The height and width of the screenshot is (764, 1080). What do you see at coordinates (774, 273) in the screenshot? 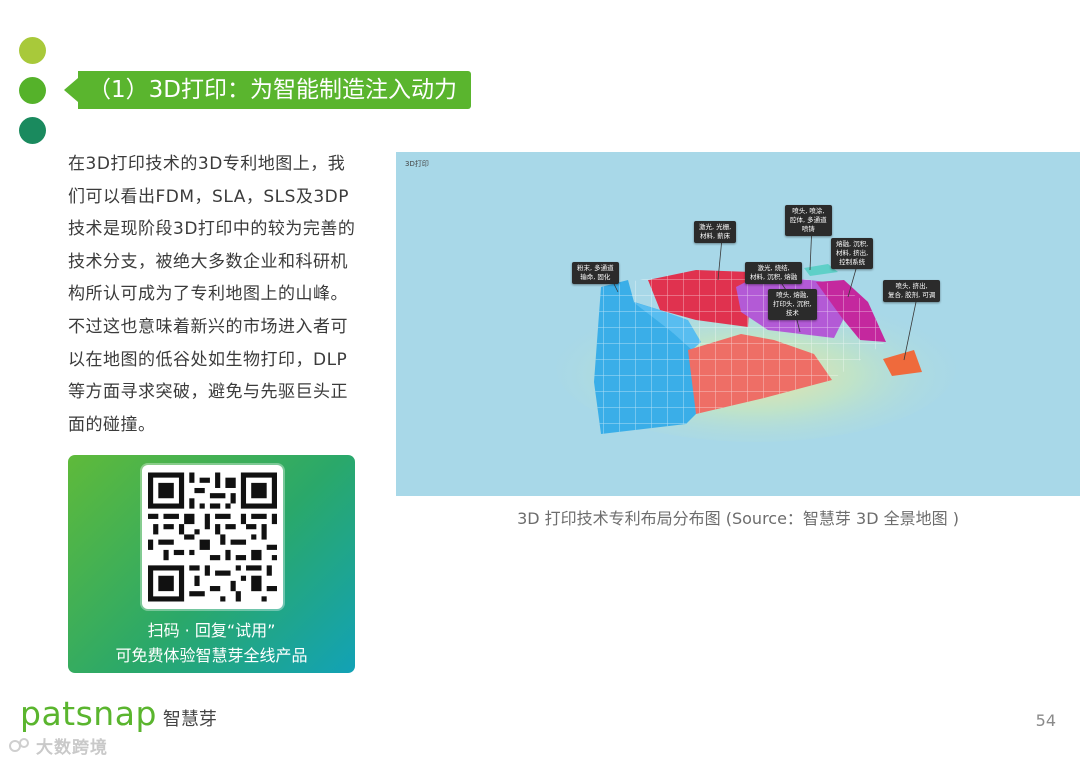
I see `map-label-4: 激光, 烧结, 材料, 沉积, 熔融` at bounding box center [774, 273].